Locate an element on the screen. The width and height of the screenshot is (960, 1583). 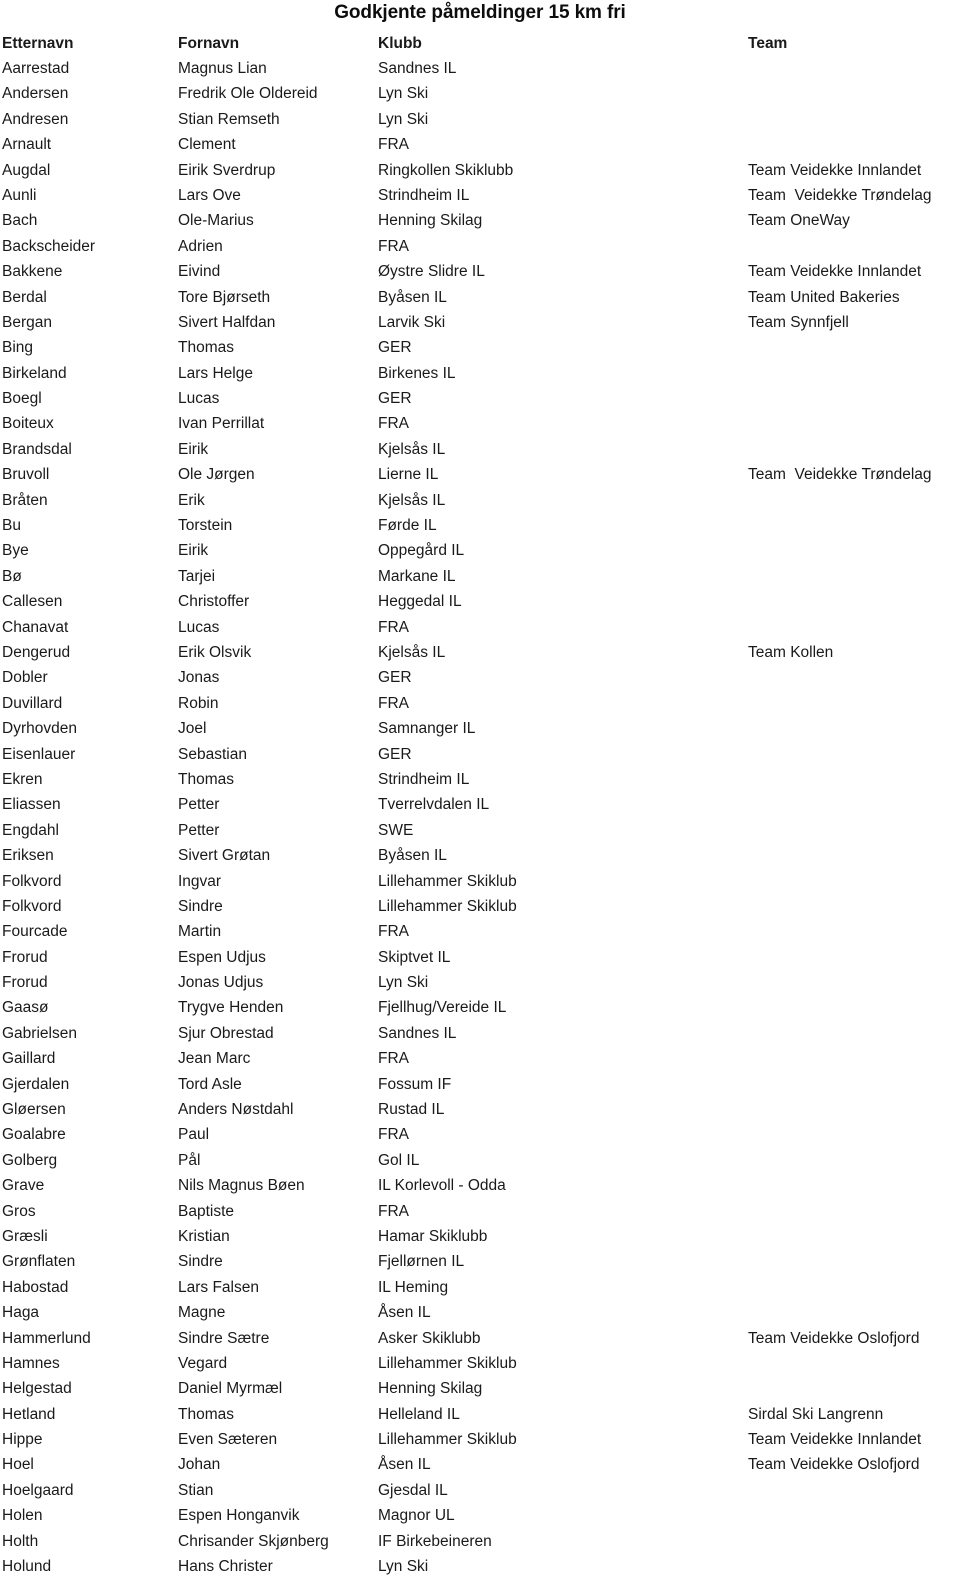
cell-klubb: Øystre Slidre IL is located at coordinates (431, 272).